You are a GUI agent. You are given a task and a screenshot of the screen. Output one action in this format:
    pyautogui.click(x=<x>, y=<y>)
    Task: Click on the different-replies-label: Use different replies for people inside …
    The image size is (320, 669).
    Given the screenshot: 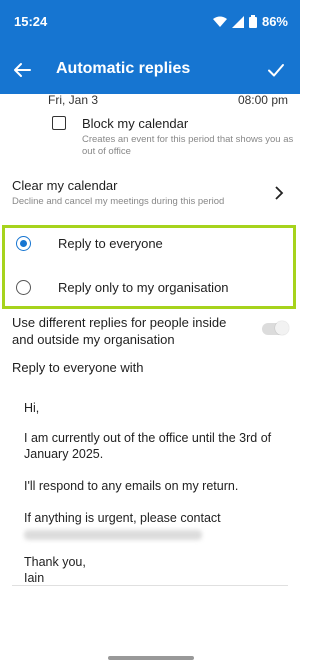 What is the action you would take?
    pyautogui.click(x=119, y=331)
    